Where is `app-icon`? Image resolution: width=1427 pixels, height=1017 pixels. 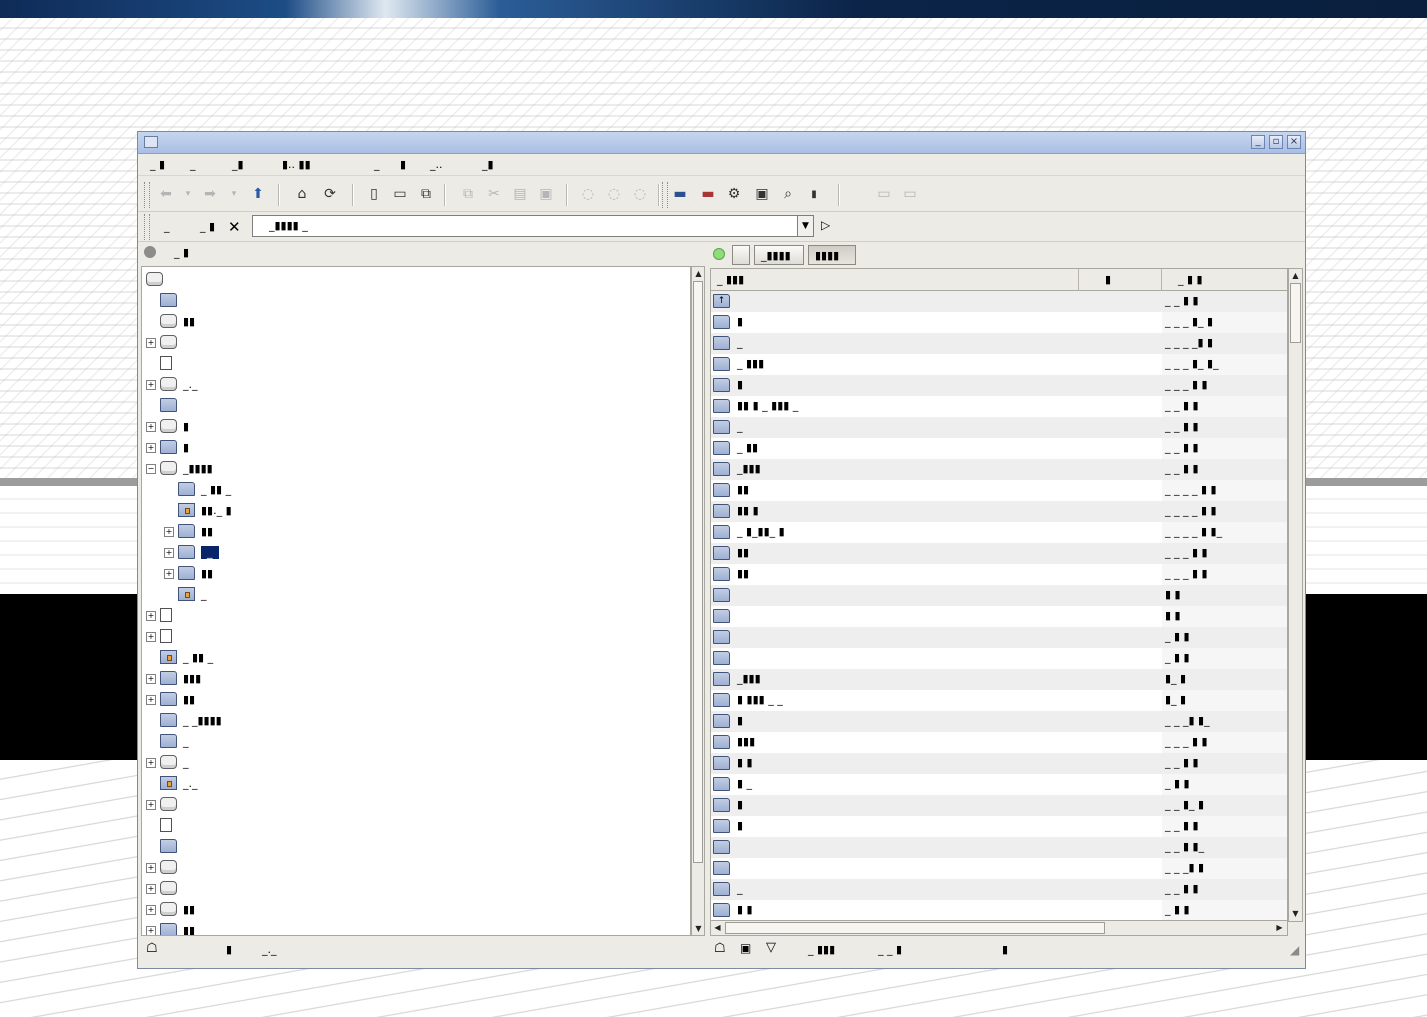 app-icon is located at coordinates (151, 142).